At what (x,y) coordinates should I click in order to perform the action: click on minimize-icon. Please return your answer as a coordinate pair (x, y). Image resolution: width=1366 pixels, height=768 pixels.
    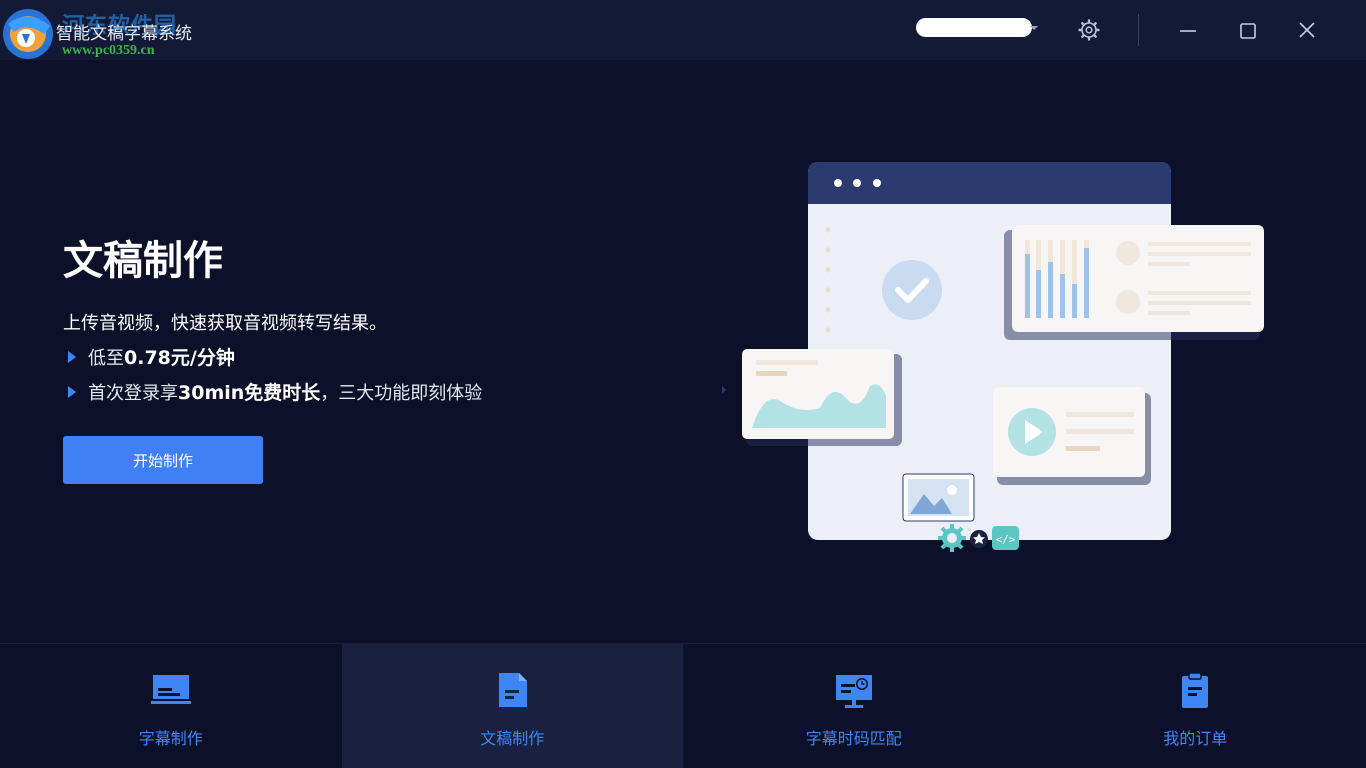
    Looking at the image, I should click on (1188, 31).